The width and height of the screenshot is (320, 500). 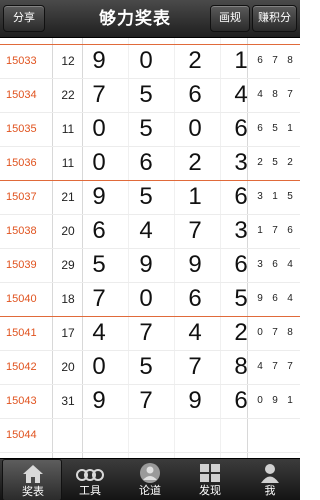 What do you see at coordinates (274, 18) in the screenshot?
I see `earn-points-button: 赚积分` at bounding box center [274, 18].